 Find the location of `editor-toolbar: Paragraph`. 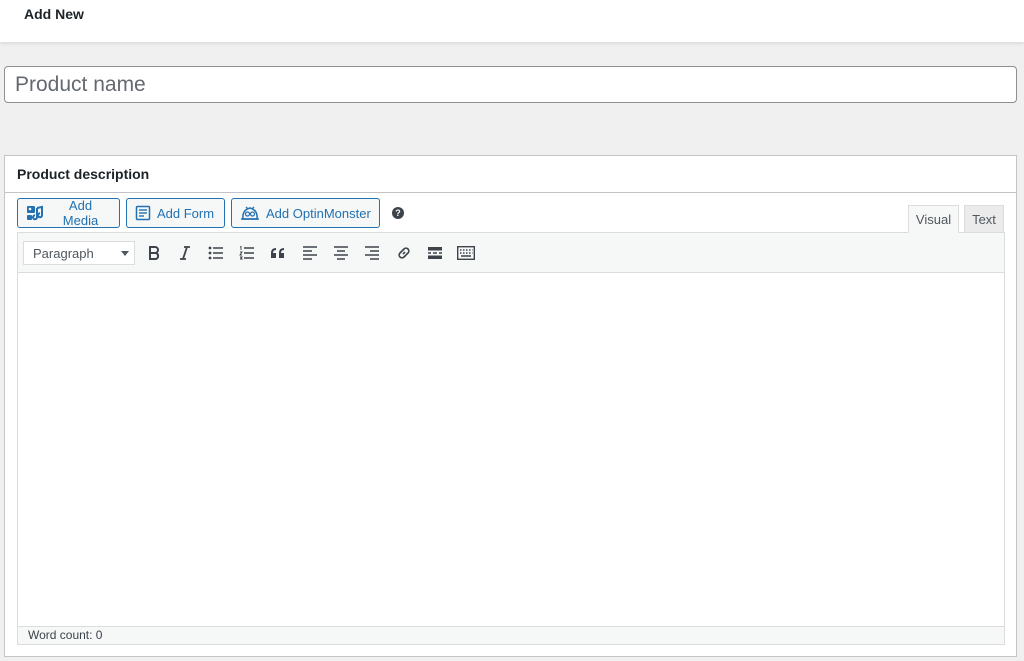

editor-toolbar: Paragraph is located at coordinates (511, 253).